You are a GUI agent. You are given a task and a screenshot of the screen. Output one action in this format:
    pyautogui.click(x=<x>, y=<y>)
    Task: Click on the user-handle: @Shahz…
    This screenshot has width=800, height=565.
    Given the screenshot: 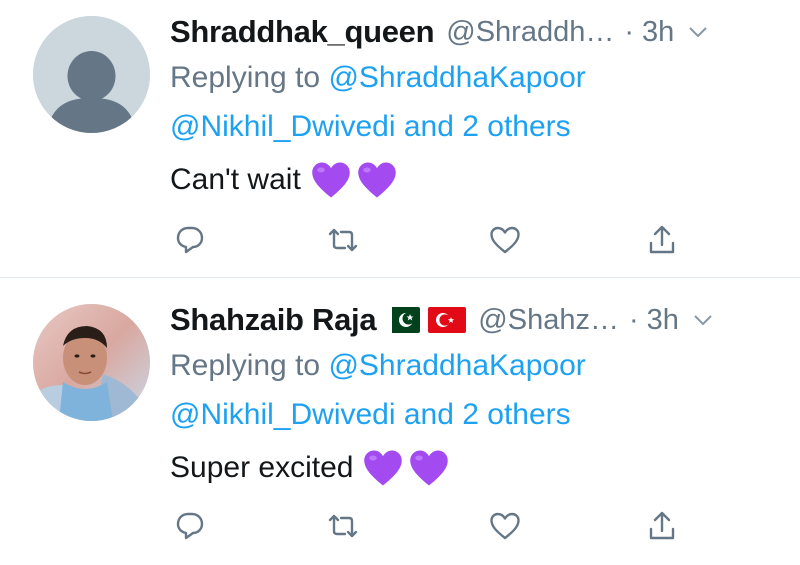 What is the action you would take?
    pyautogui.click(x=548, y=320)
    